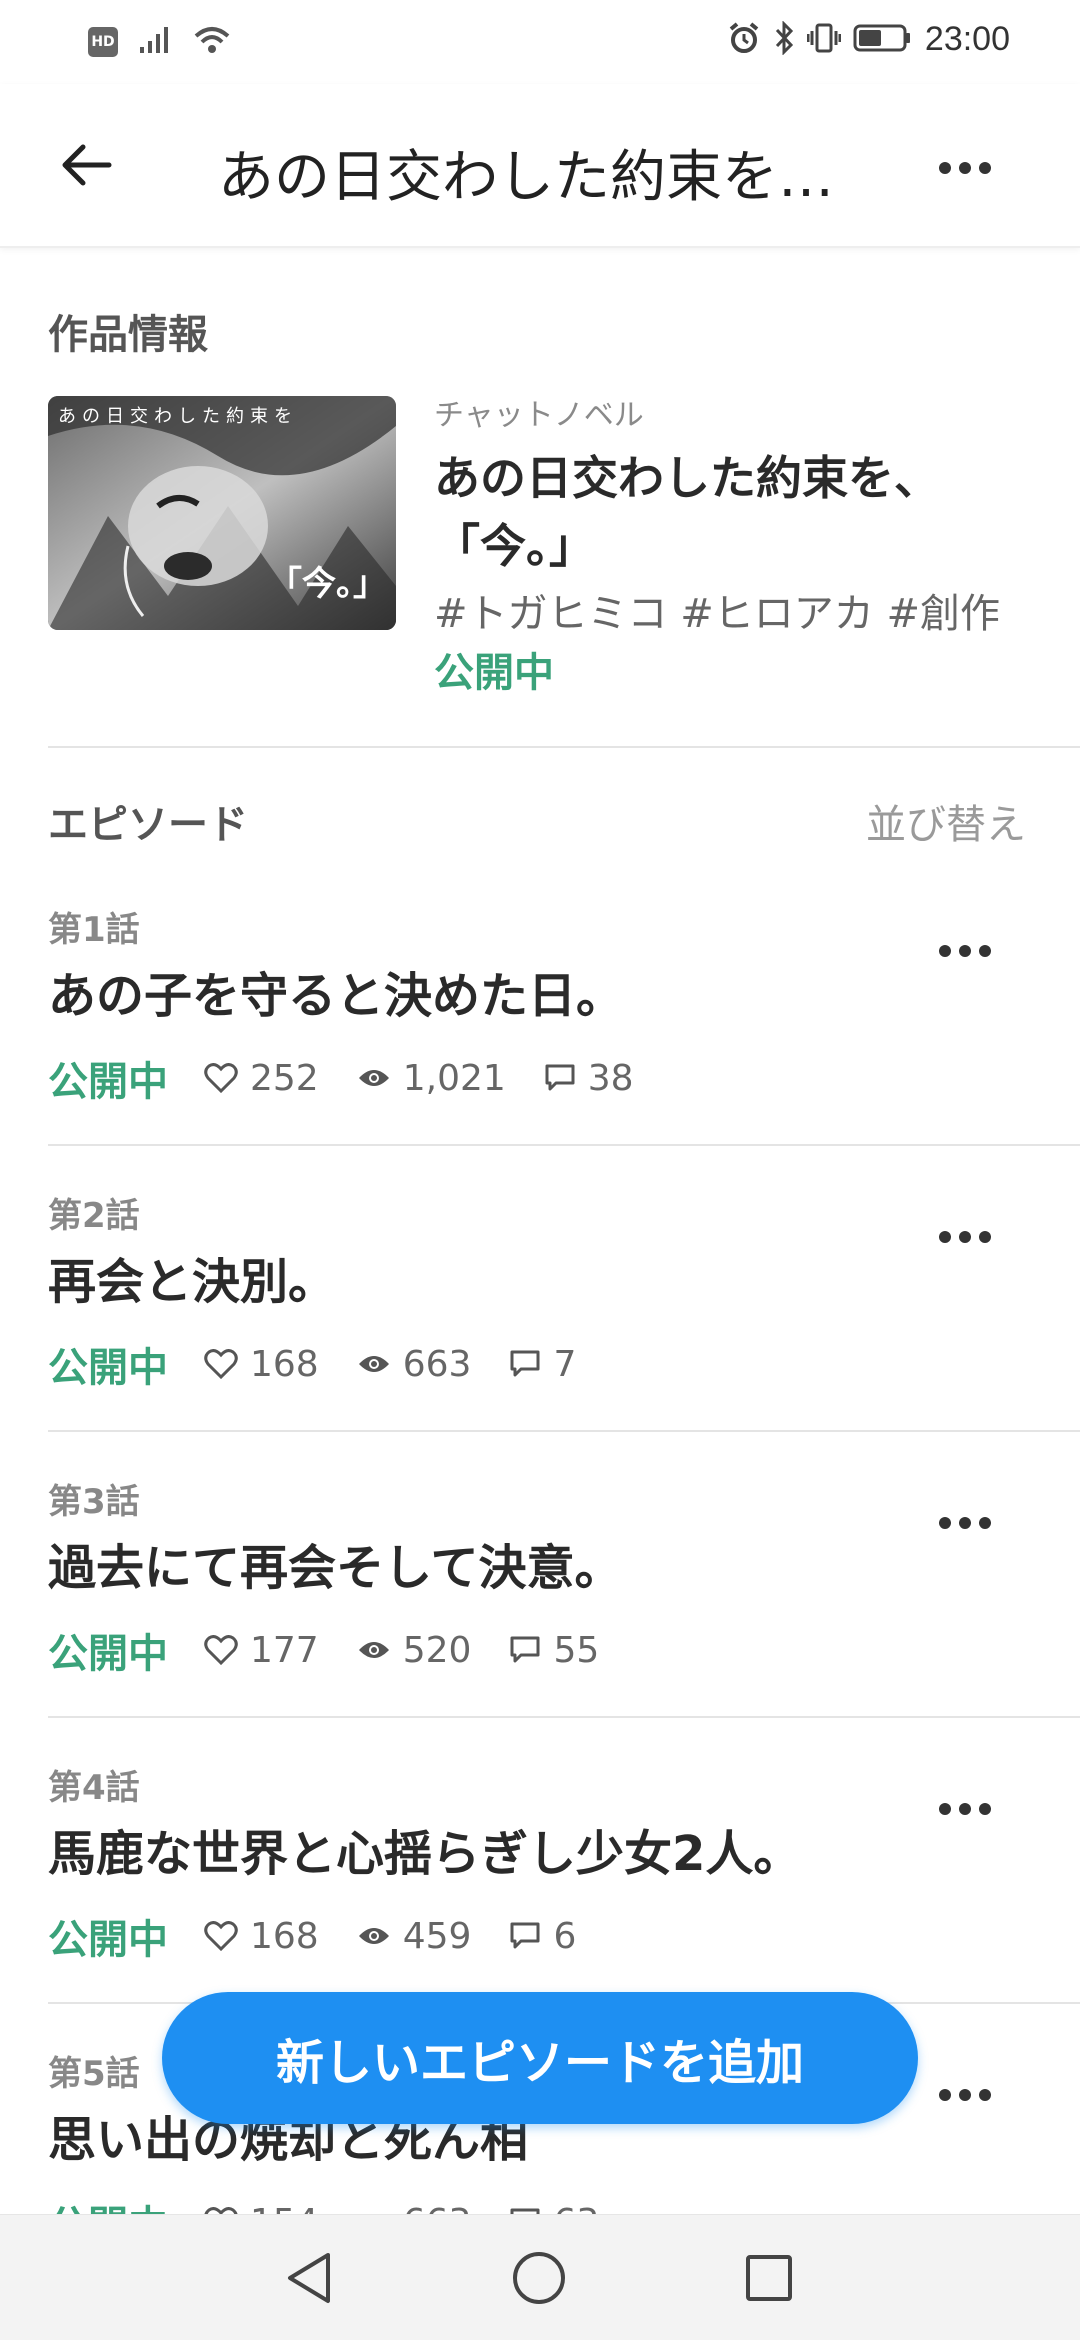  Describe the element at coordinates (514, 546) in the screenshot. I see `work-title-line2: 「今。」` at that location.